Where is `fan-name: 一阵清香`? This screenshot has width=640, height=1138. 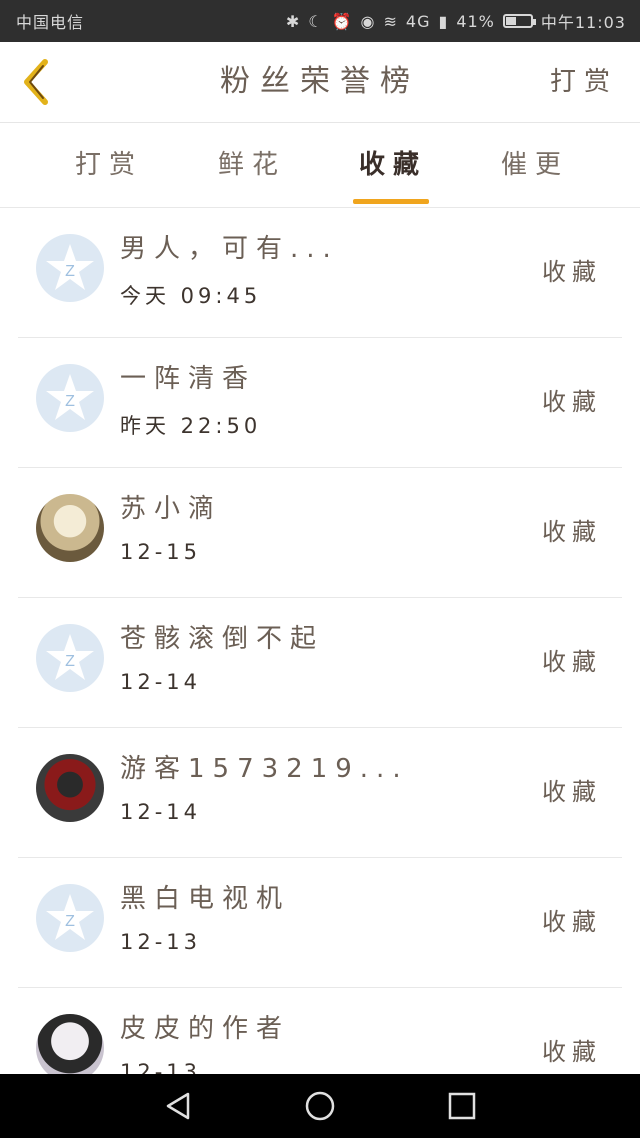
fan-name: 一阵清香 is located at coordinates (188, 379).